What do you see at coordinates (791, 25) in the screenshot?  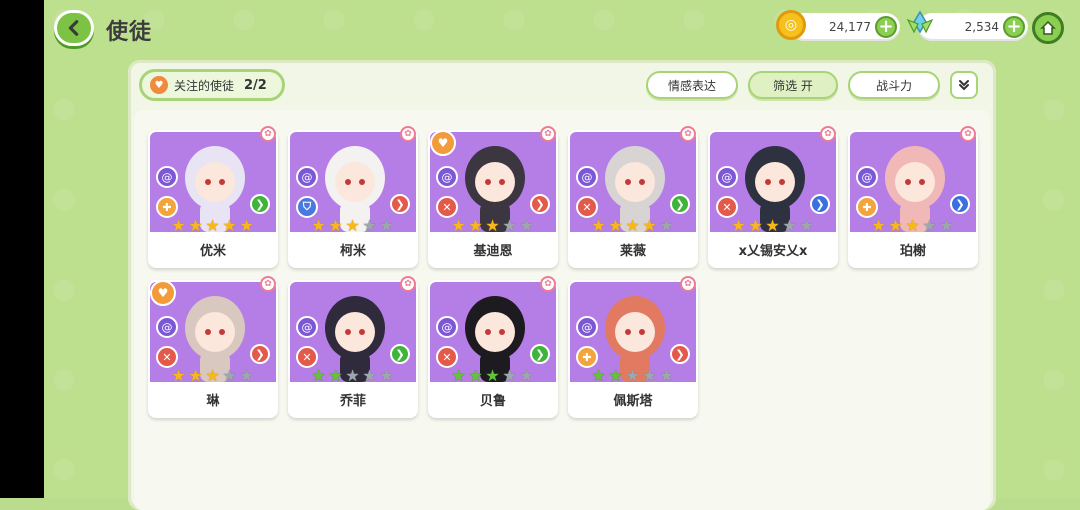 I see `coin-icon: ◎` at bounding box center [791, 25].